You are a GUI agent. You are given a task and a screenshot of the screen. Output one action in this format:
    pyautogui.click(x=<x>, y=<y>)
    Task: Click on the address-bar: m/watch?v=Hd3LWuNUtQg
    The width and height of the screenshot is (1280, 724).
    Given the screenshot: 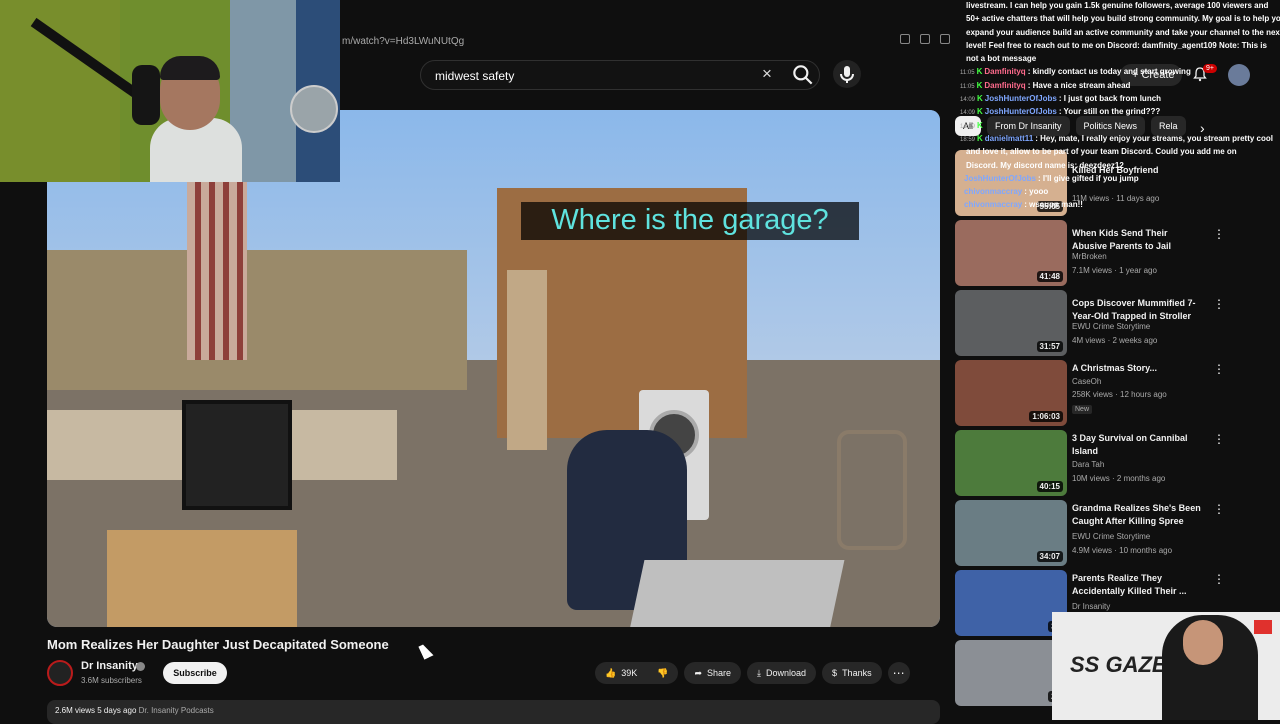 What is the action you would take?
    pyautogui.click(x=650, y=41)
    